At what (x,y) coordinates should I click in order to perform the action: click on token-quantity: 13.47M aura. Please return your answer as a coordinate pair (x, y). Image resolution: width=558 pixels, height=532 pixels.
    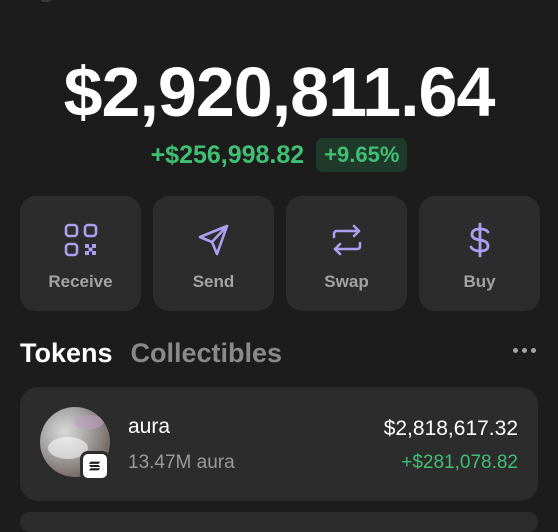
    Looking at the image, I should click on (181, 462).